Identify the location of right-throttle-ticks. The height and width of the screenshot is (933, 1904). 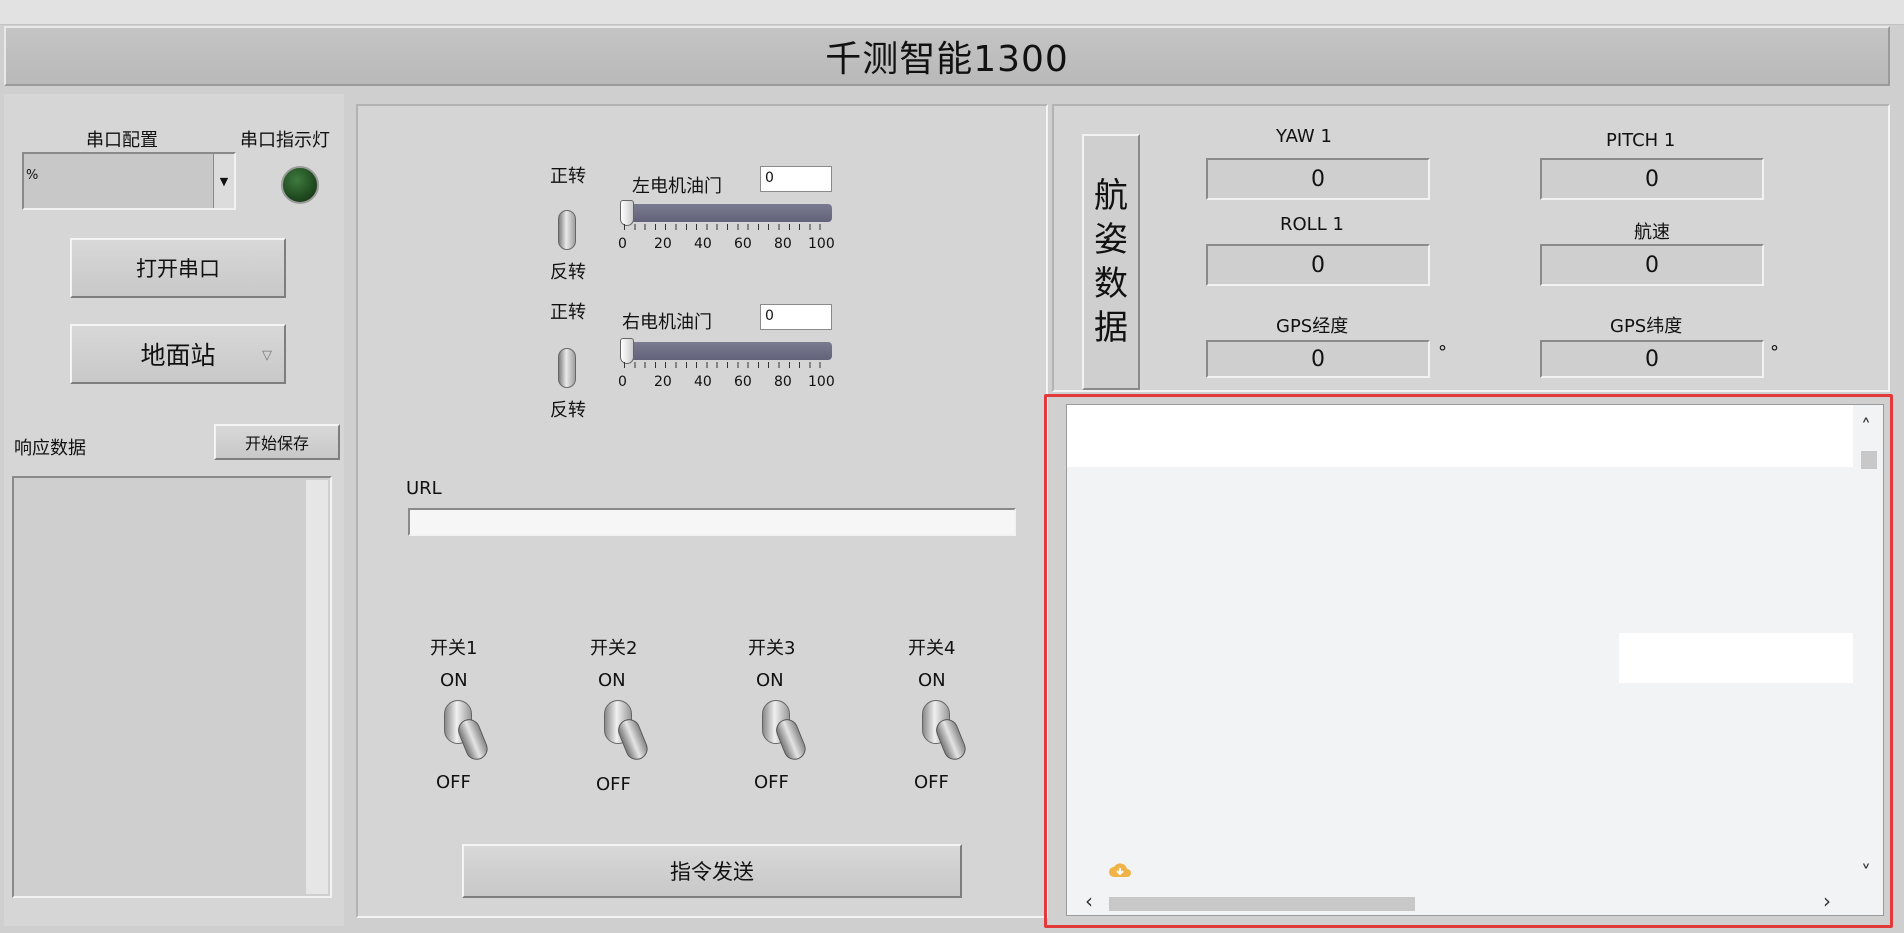
(727, 365).